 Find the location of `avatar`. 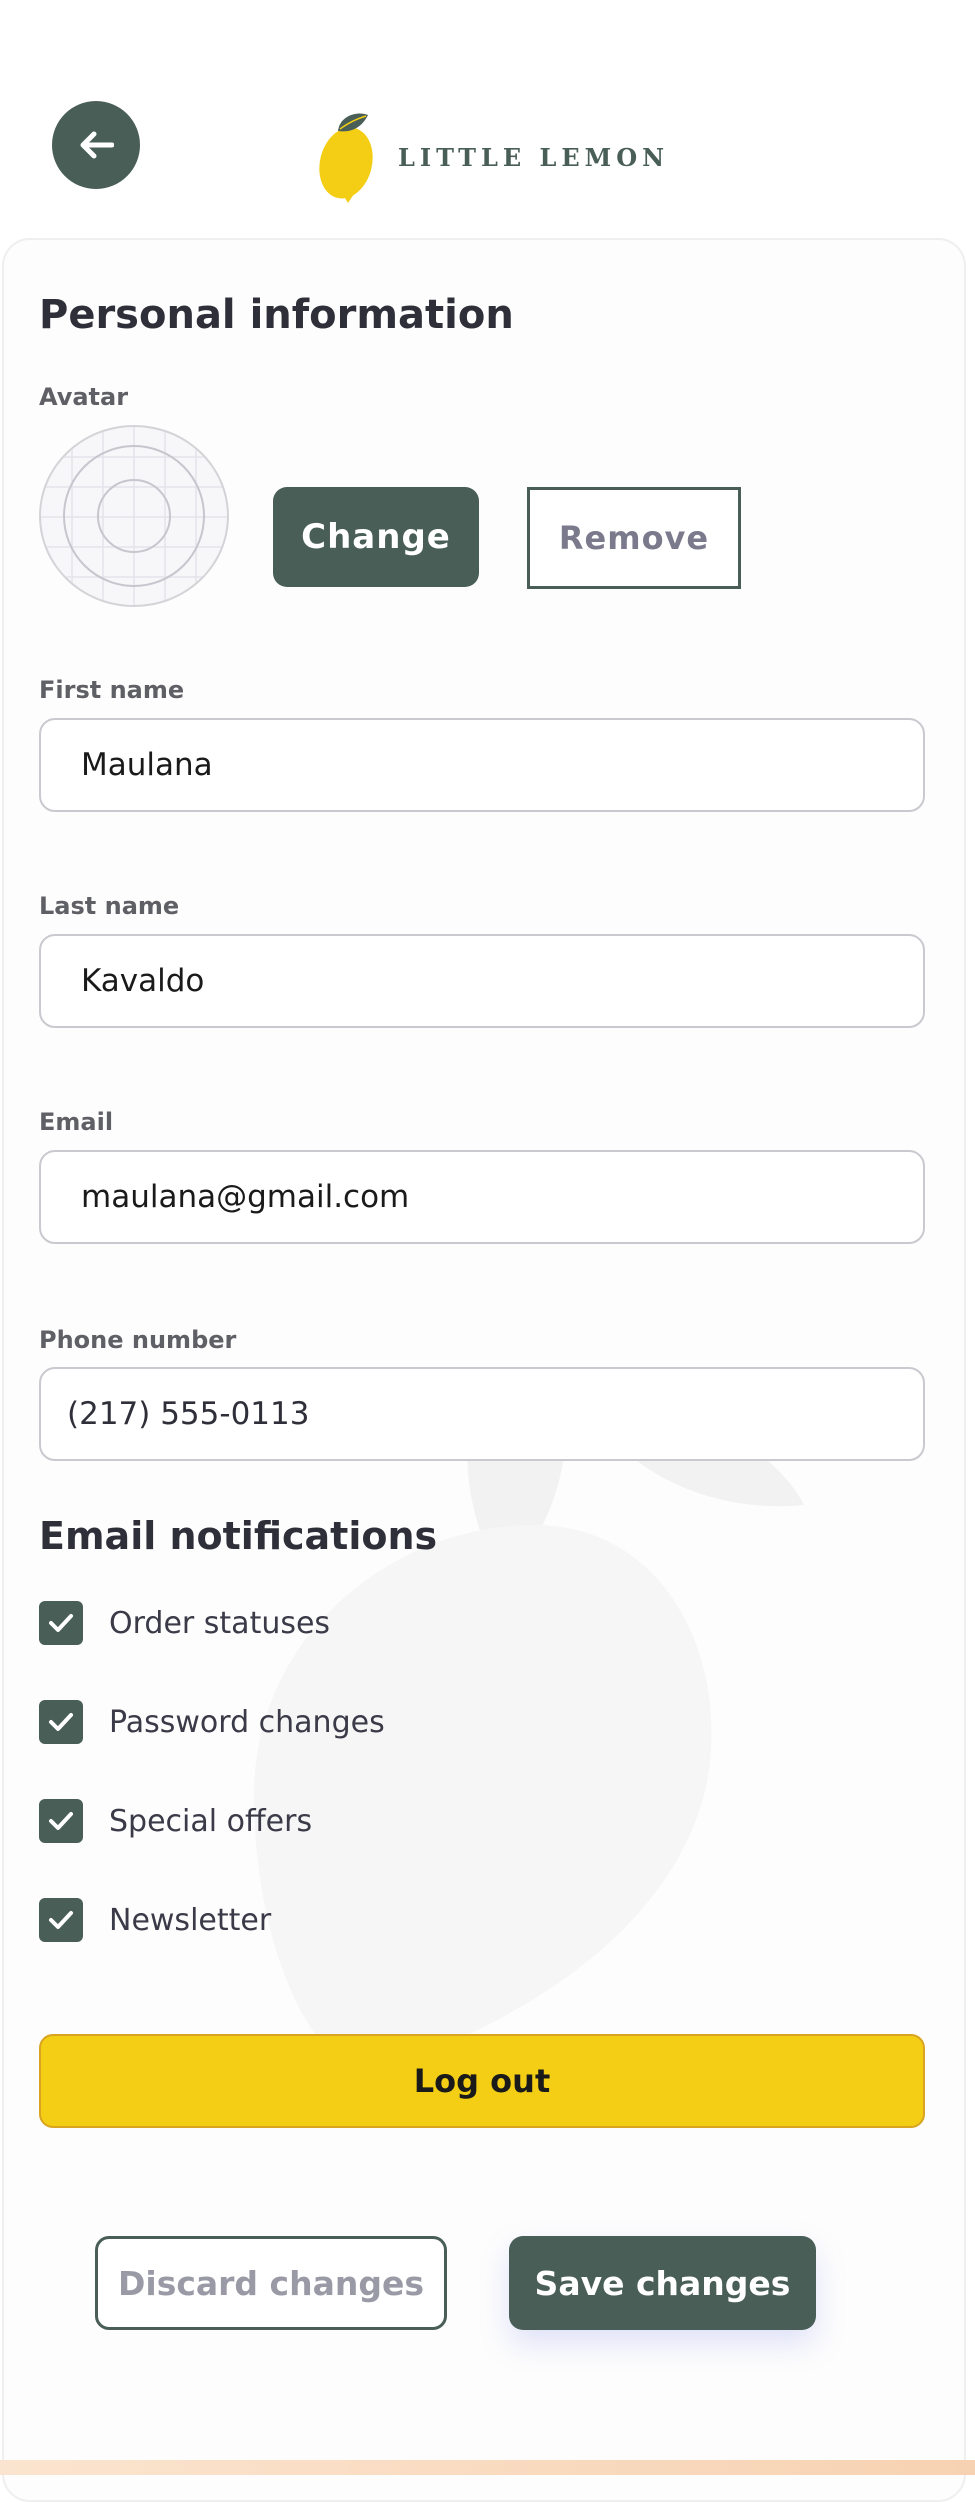

avatar is located at coordinates (134, 516).